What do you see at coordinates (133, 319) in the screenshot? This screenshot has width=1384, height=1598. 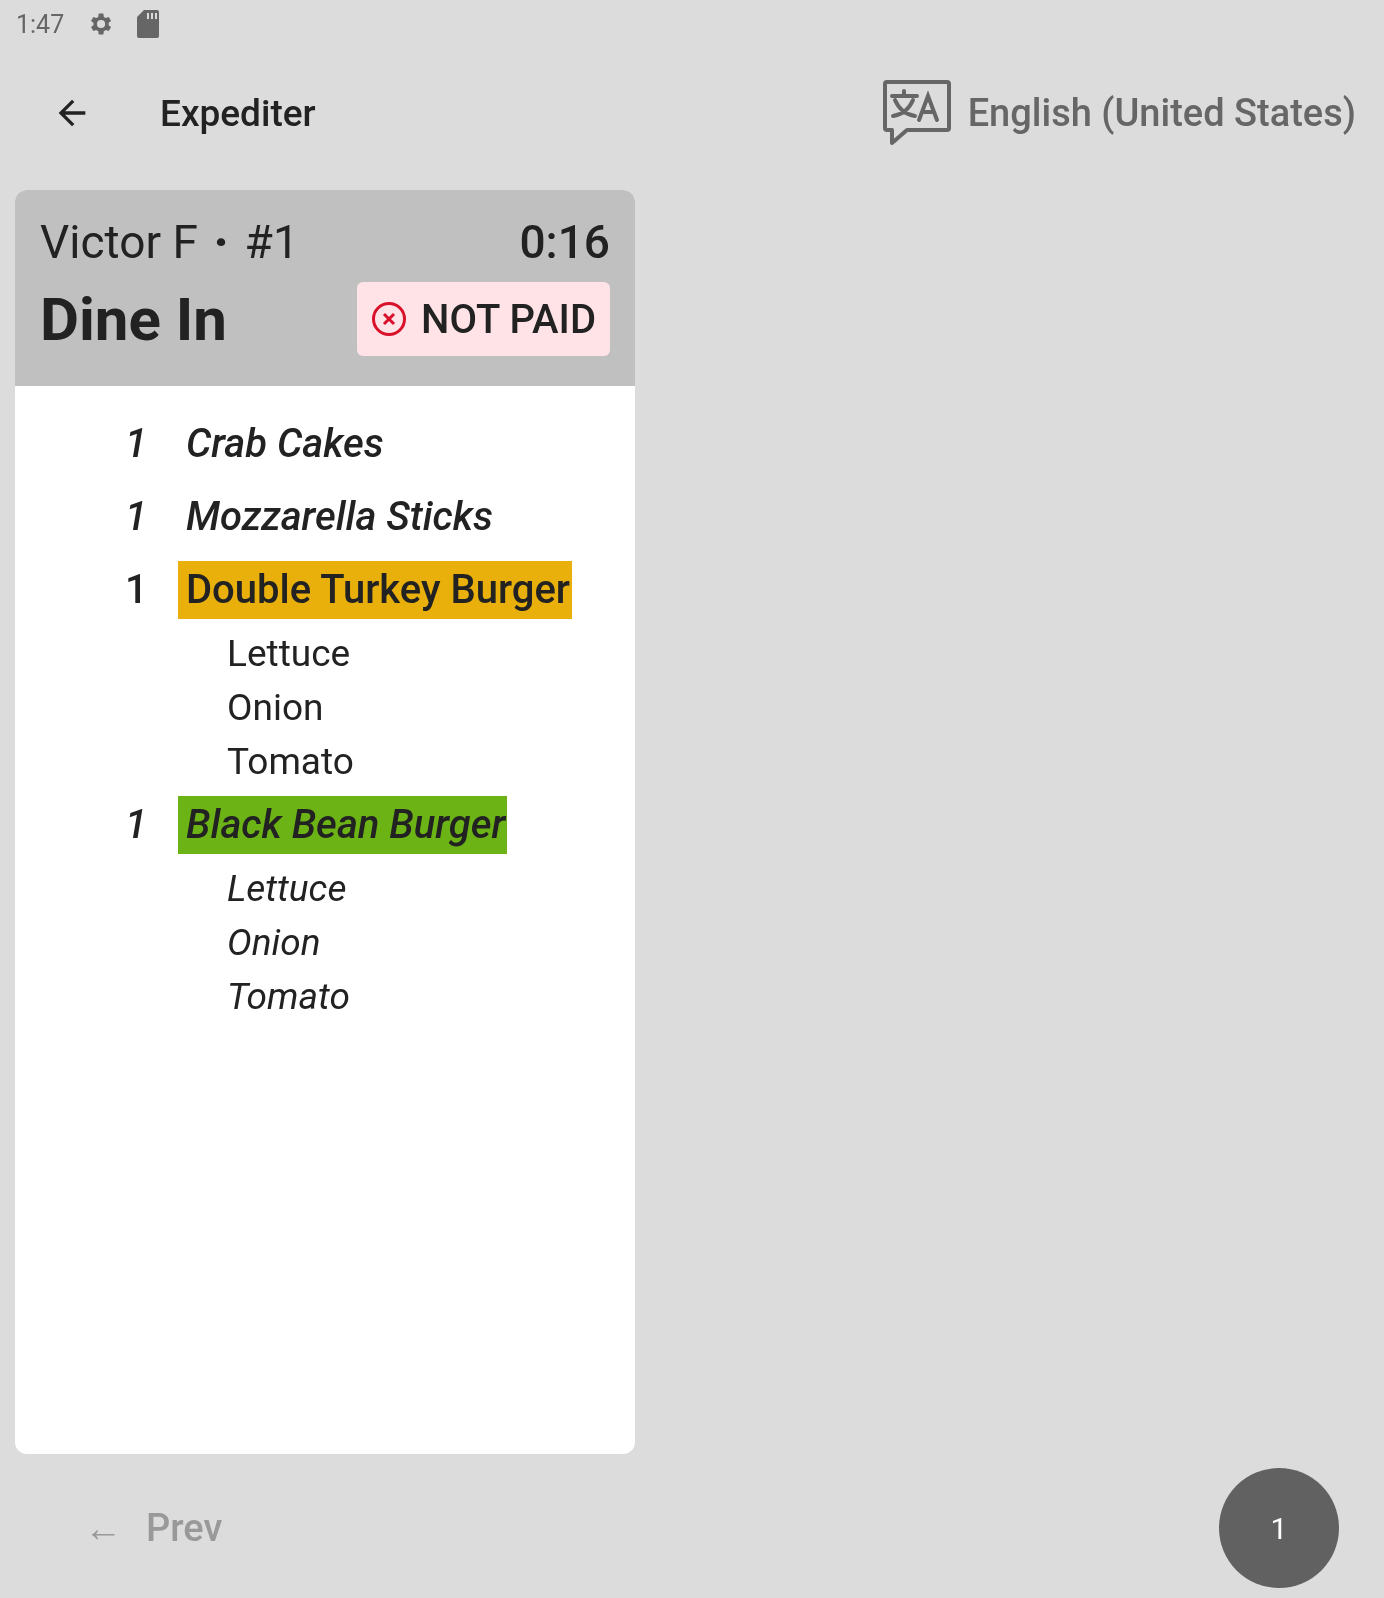 I see `order-type: Dine In` at bounding box center [133, 319].